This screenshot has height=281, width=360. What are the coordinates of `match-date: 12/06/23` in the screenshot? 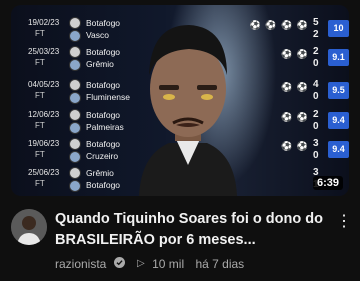 It's located at (44, 114).